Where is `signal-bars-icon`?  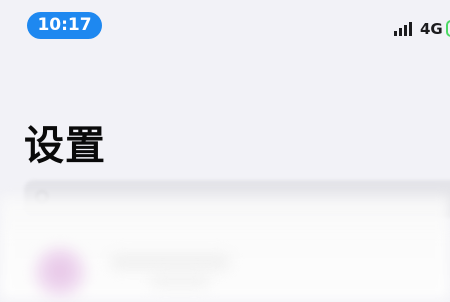
signal-bars-icon is located at coordinates (403, 29).